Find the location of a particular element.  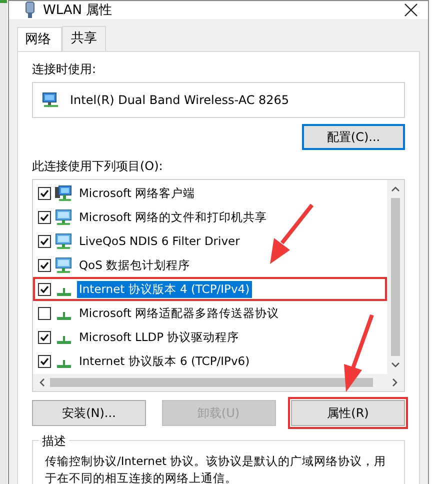

adapter-name: Intel(R) Dual Band Wireless-AC 8265 is located at coordinates (180, 100).